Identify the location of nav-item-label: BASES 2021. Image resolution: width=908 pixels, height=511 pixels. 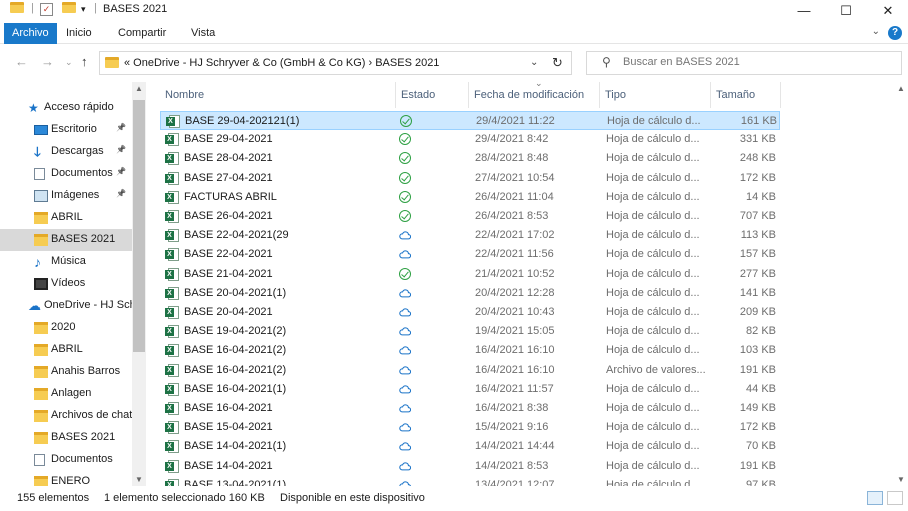
(83, 239).